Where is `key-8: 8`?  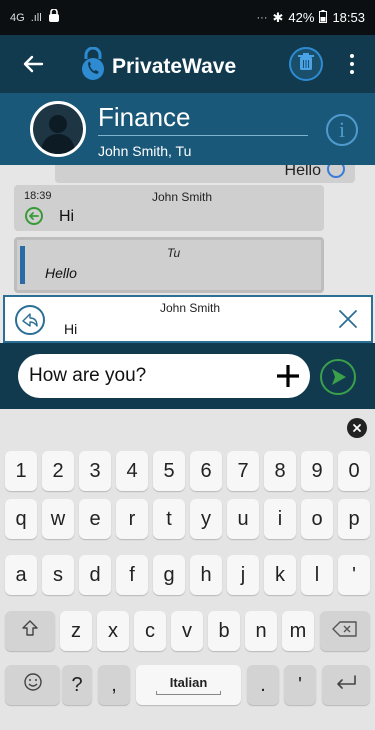 key-8: 8 is located at coordinates (280, 471).